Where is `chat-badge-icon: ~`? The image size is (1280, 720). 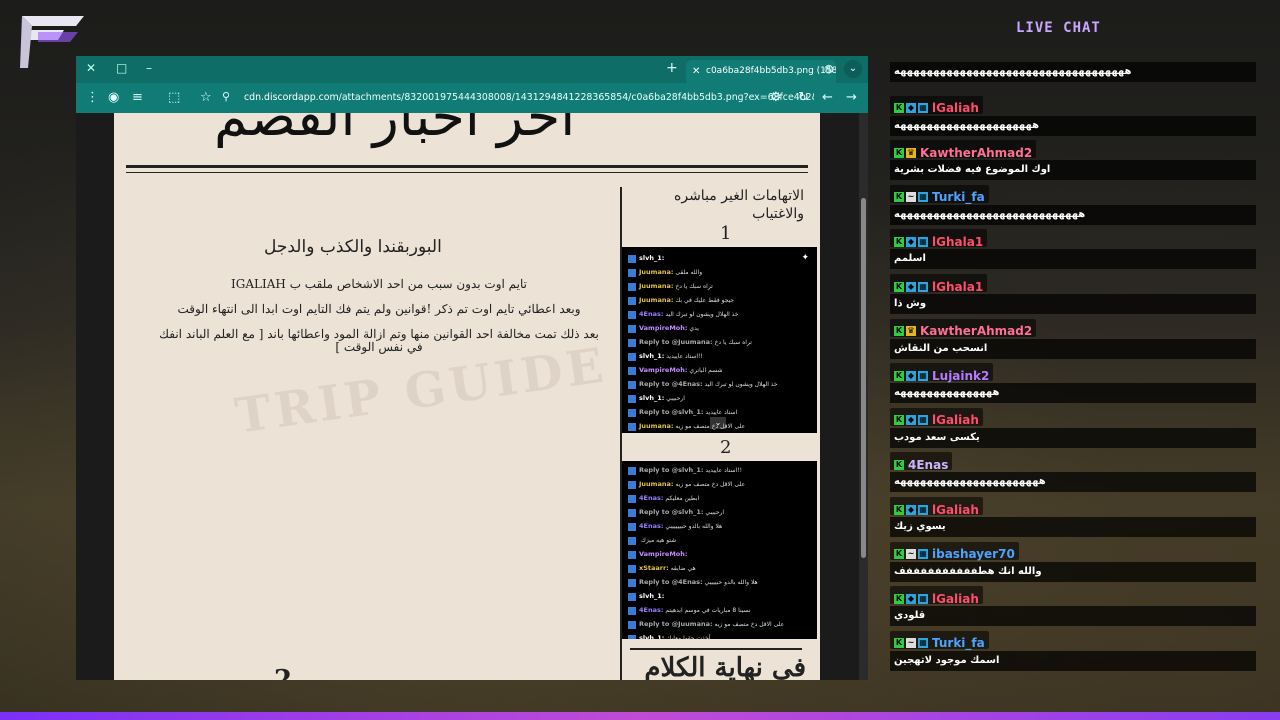 chat-badge-icon: ~ is located at coordinates (911, 554).